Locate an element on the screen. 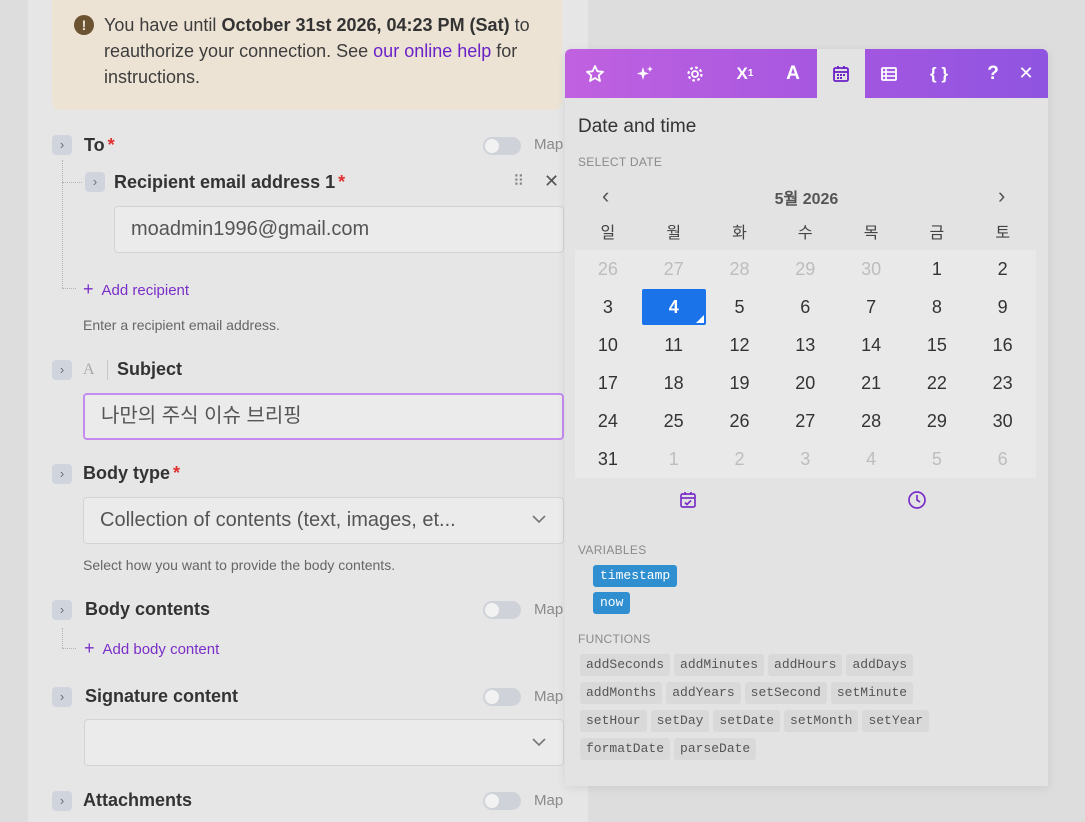 This screenshot has height=822, width=1085. calendar-day: 18 is located at coordinates (674, 383).